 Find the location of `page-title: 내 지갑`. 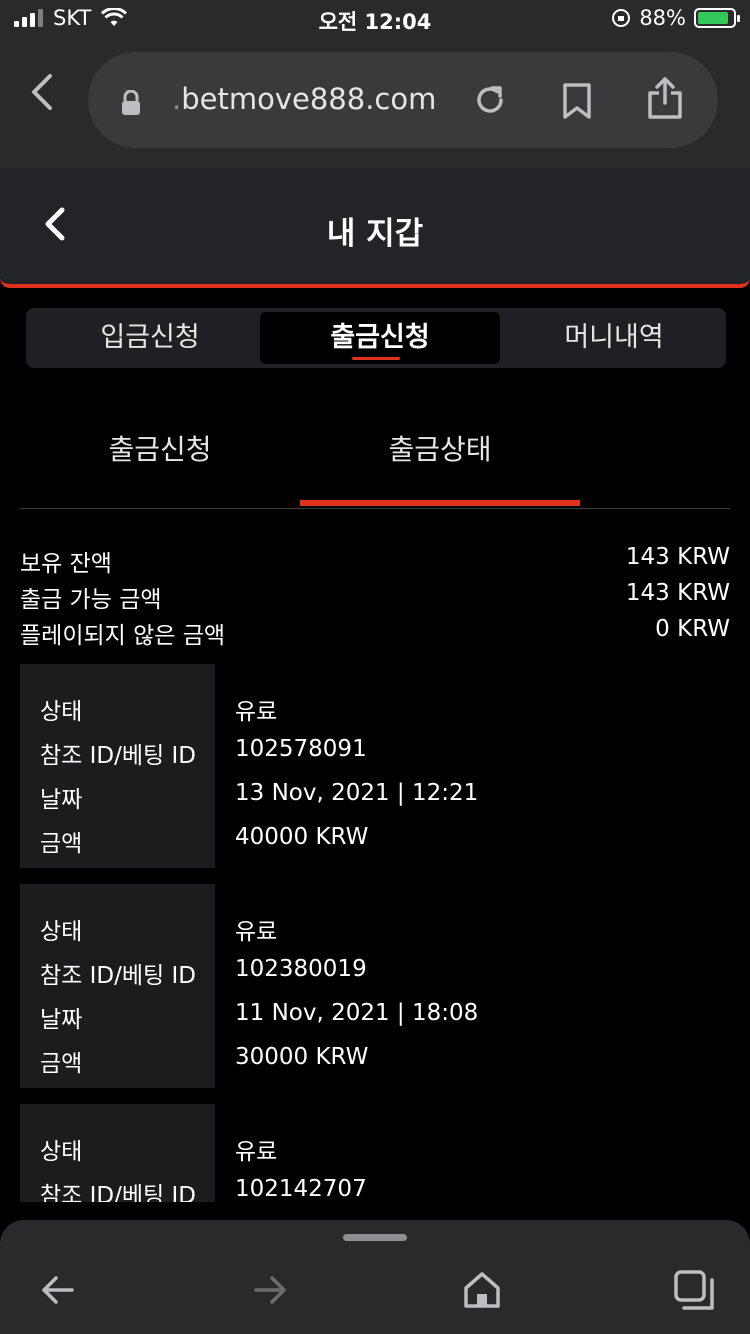

page-title: 내 지갑 is located at coordinates (375, 234).